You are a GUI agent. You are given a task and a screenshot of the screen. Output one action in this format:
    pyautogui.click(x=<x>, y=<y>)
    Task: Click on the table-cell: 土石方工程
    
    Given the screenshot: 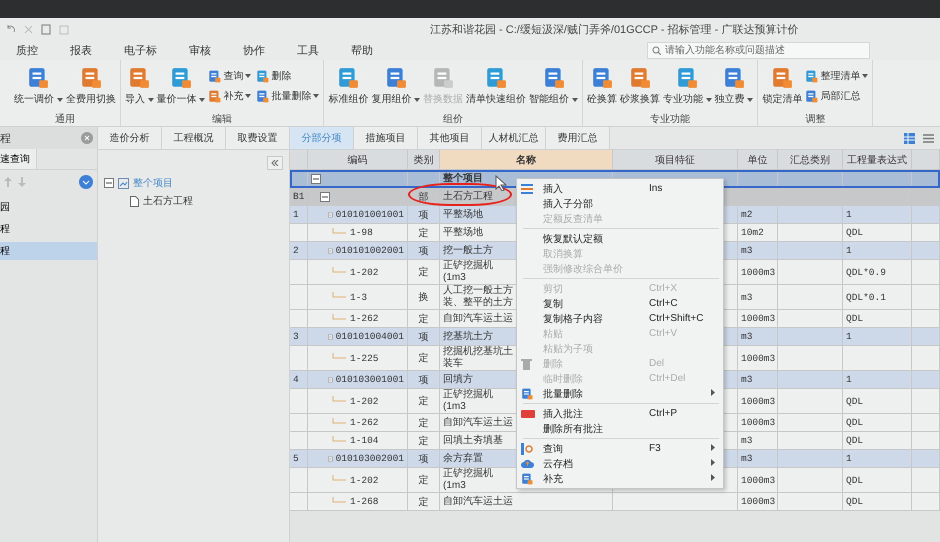 What is the action you would take?
    pyautogui.click(x=468, y=196)
    